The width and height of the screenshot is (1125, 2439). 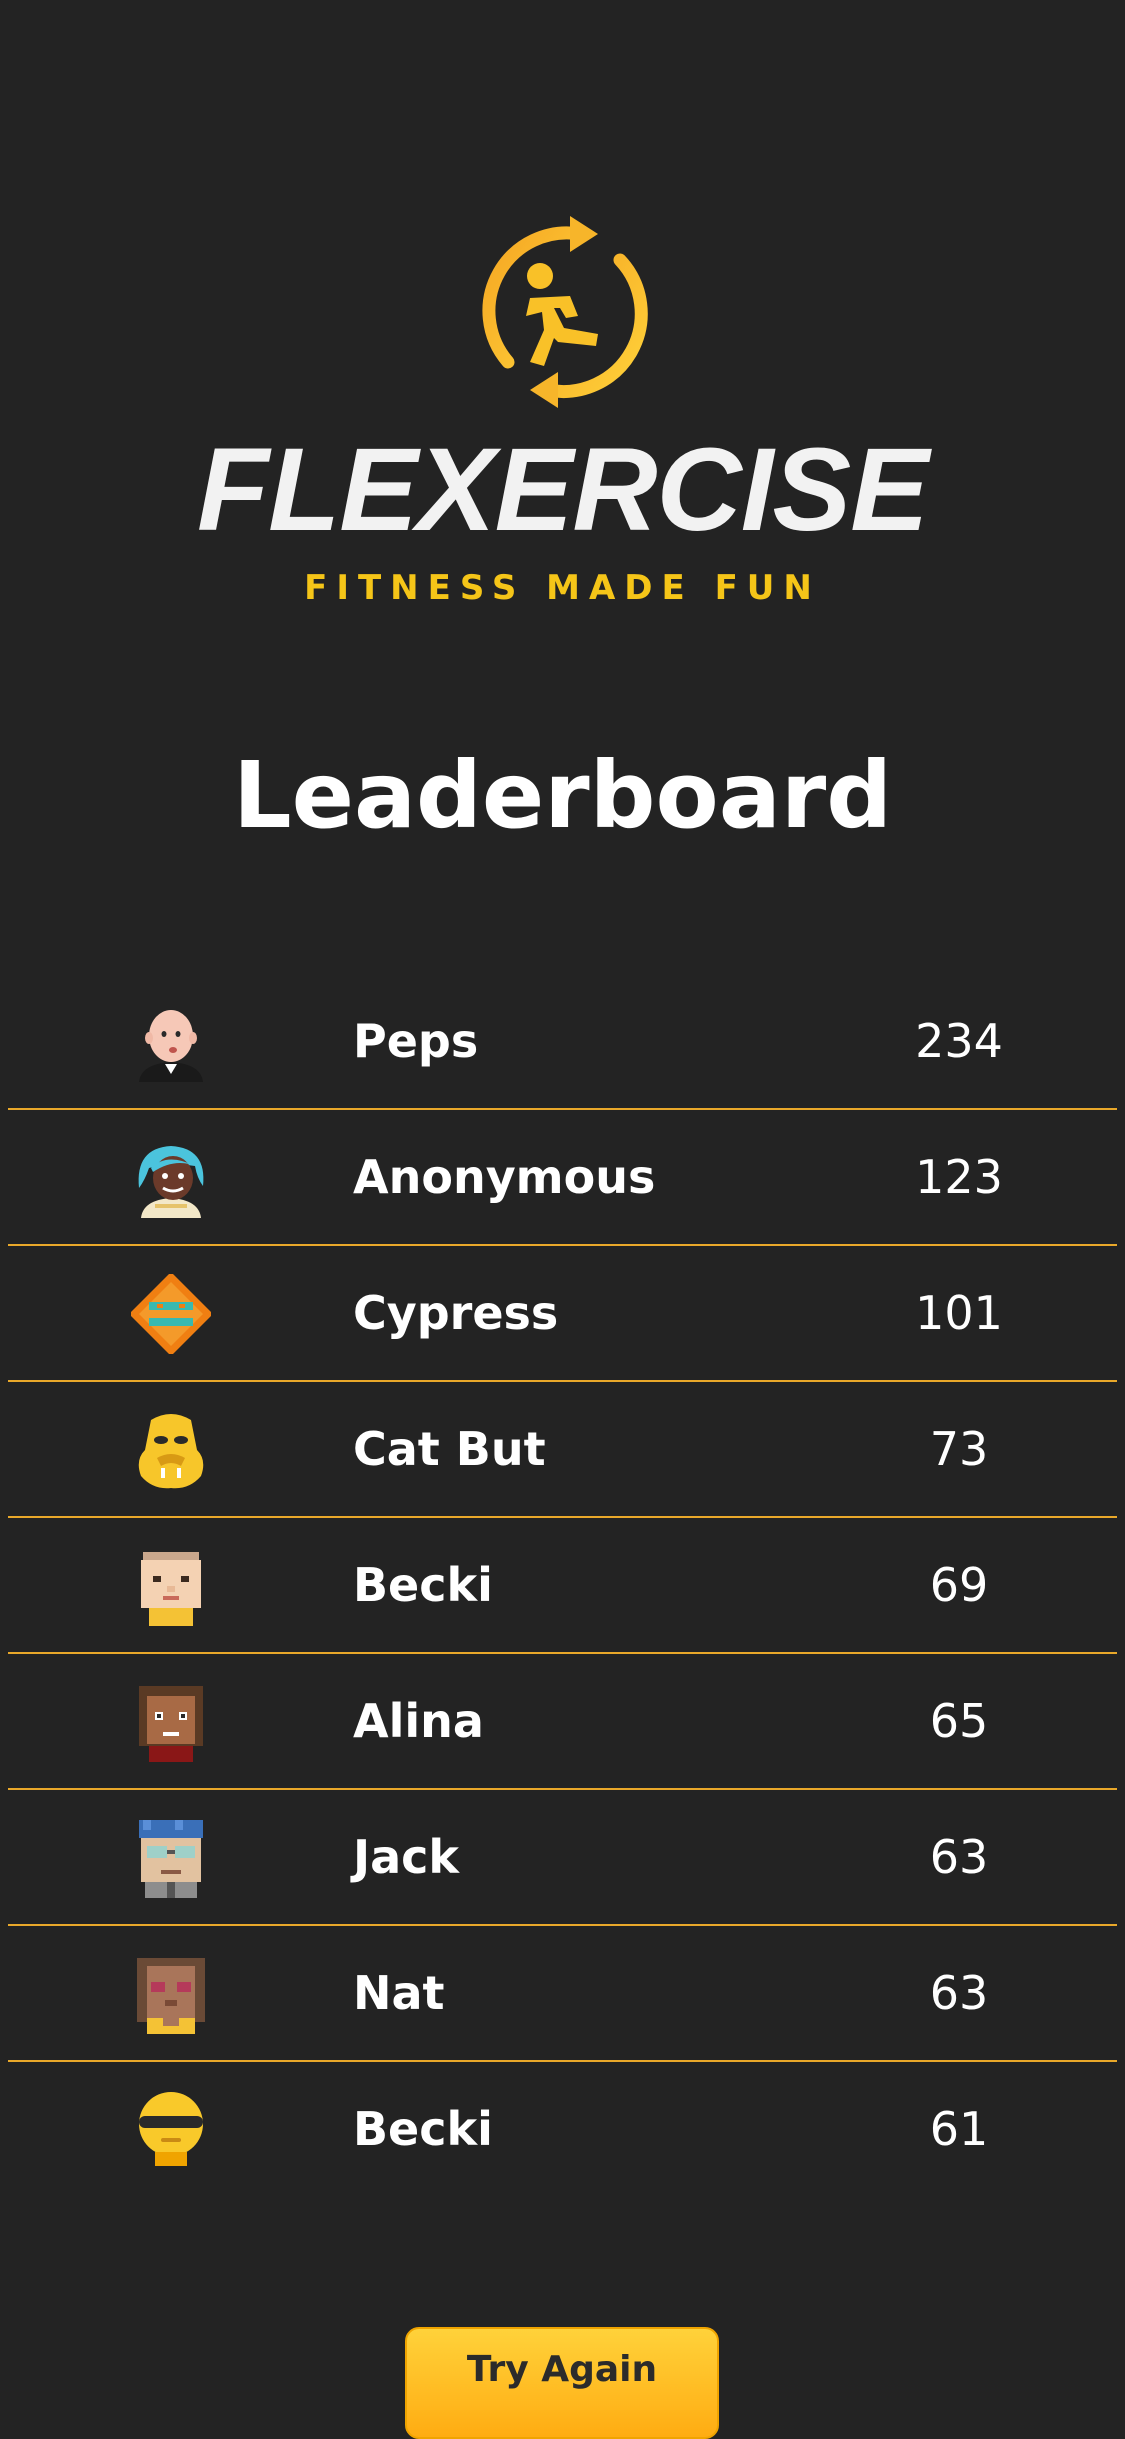 I want to click on leaderboard-row: Jack 63, so click(x=562, y=1858).